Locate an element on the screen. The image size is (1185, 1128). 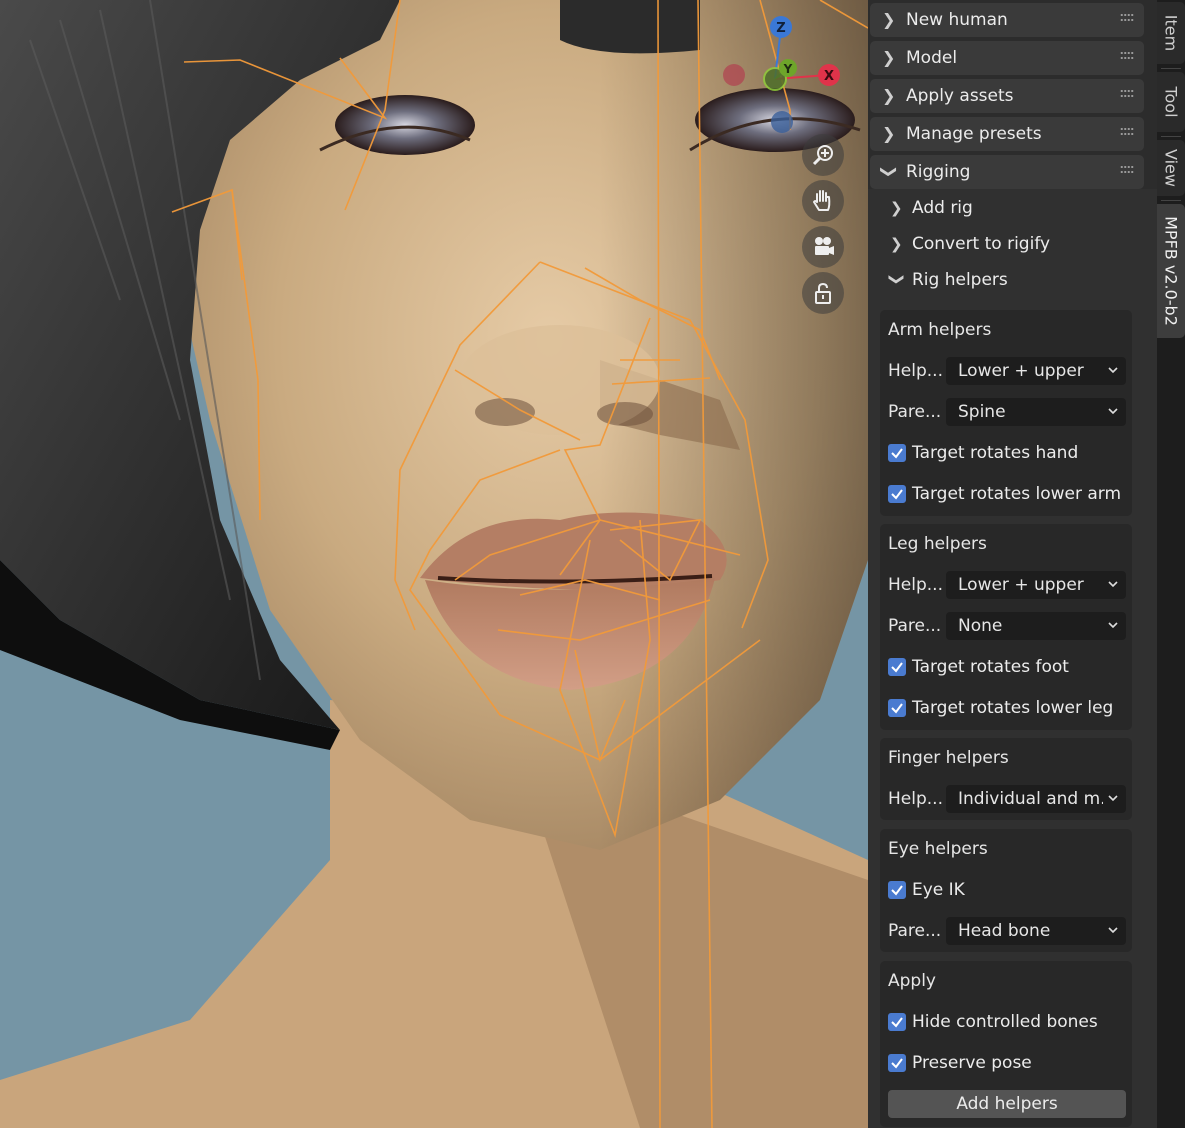
section-title: Apply assets is located at coordinates (960, 96).